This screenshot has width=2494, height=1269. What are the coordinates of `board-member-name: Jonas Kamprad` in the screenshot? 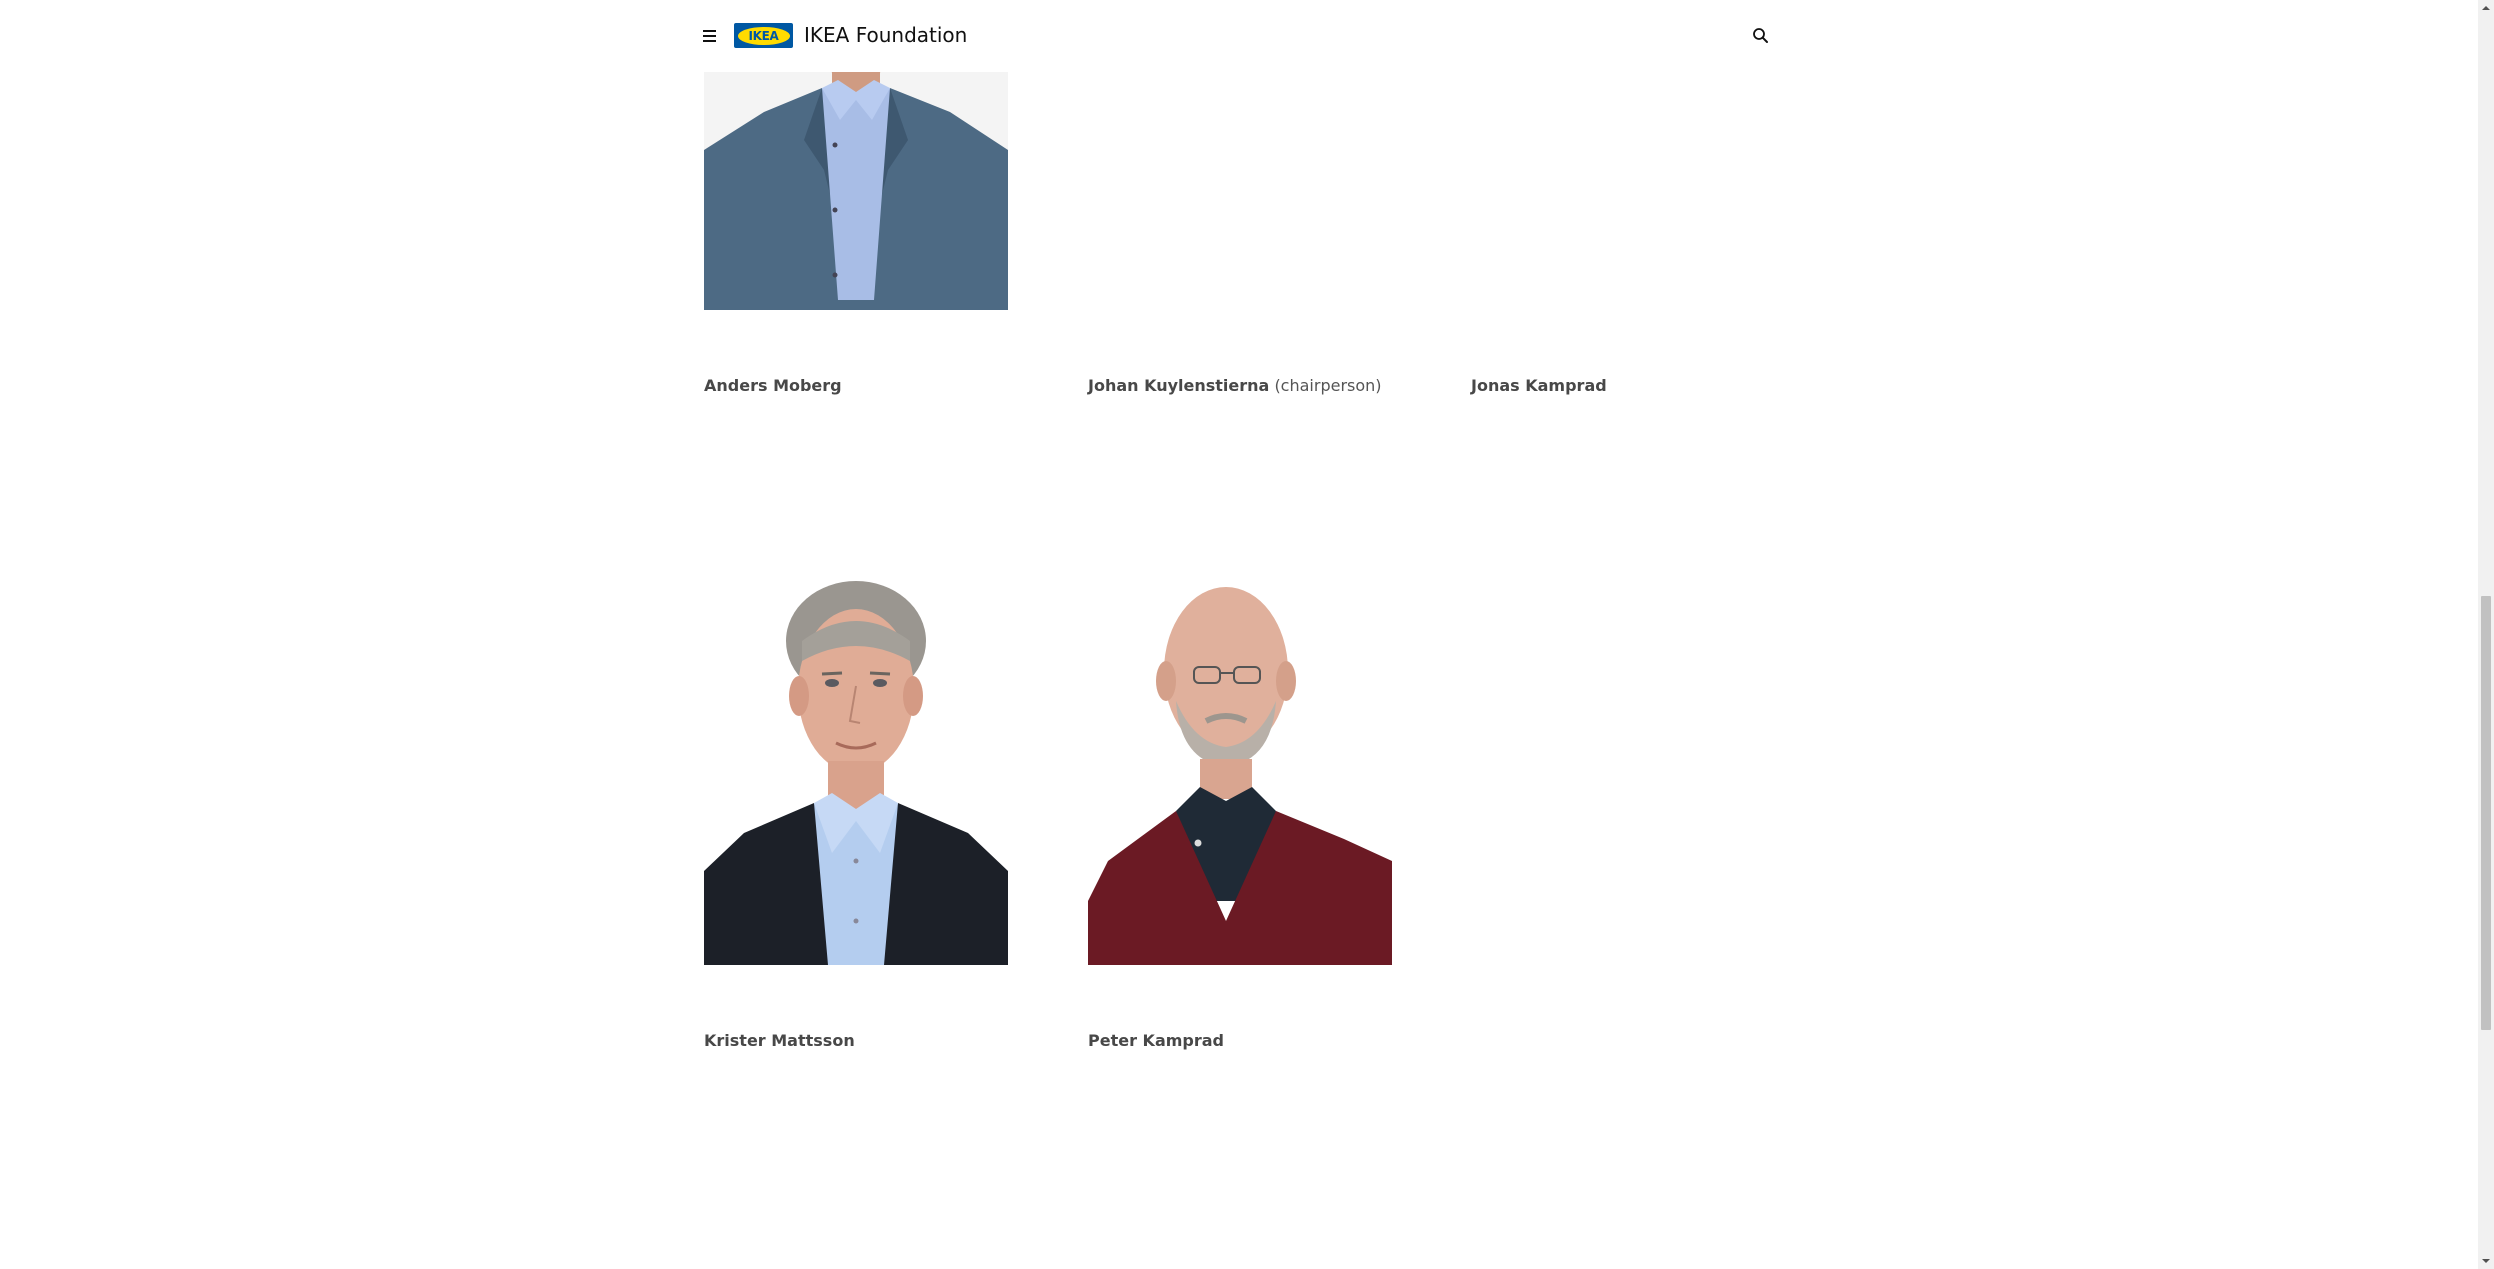 It's located at (1539, 386).